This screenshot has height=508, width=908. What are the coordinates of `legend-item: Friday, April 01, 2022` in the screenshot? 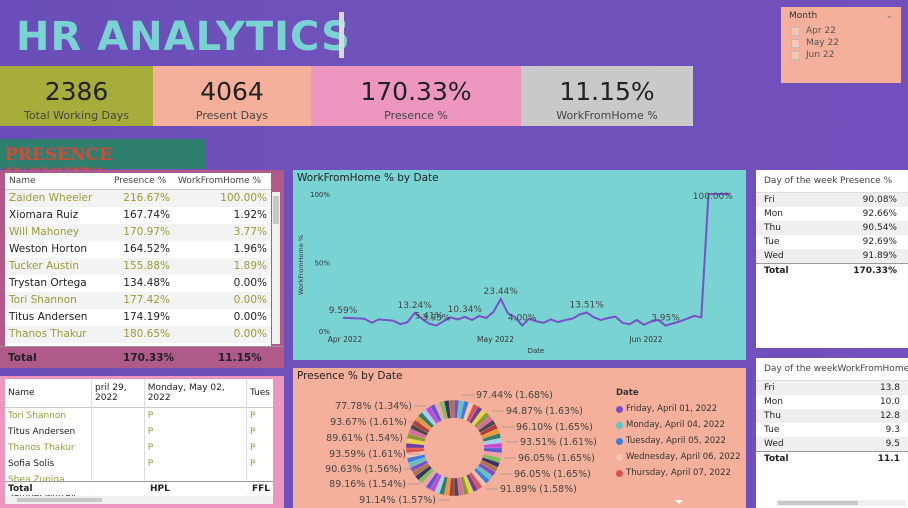 It's located at (680, 409).